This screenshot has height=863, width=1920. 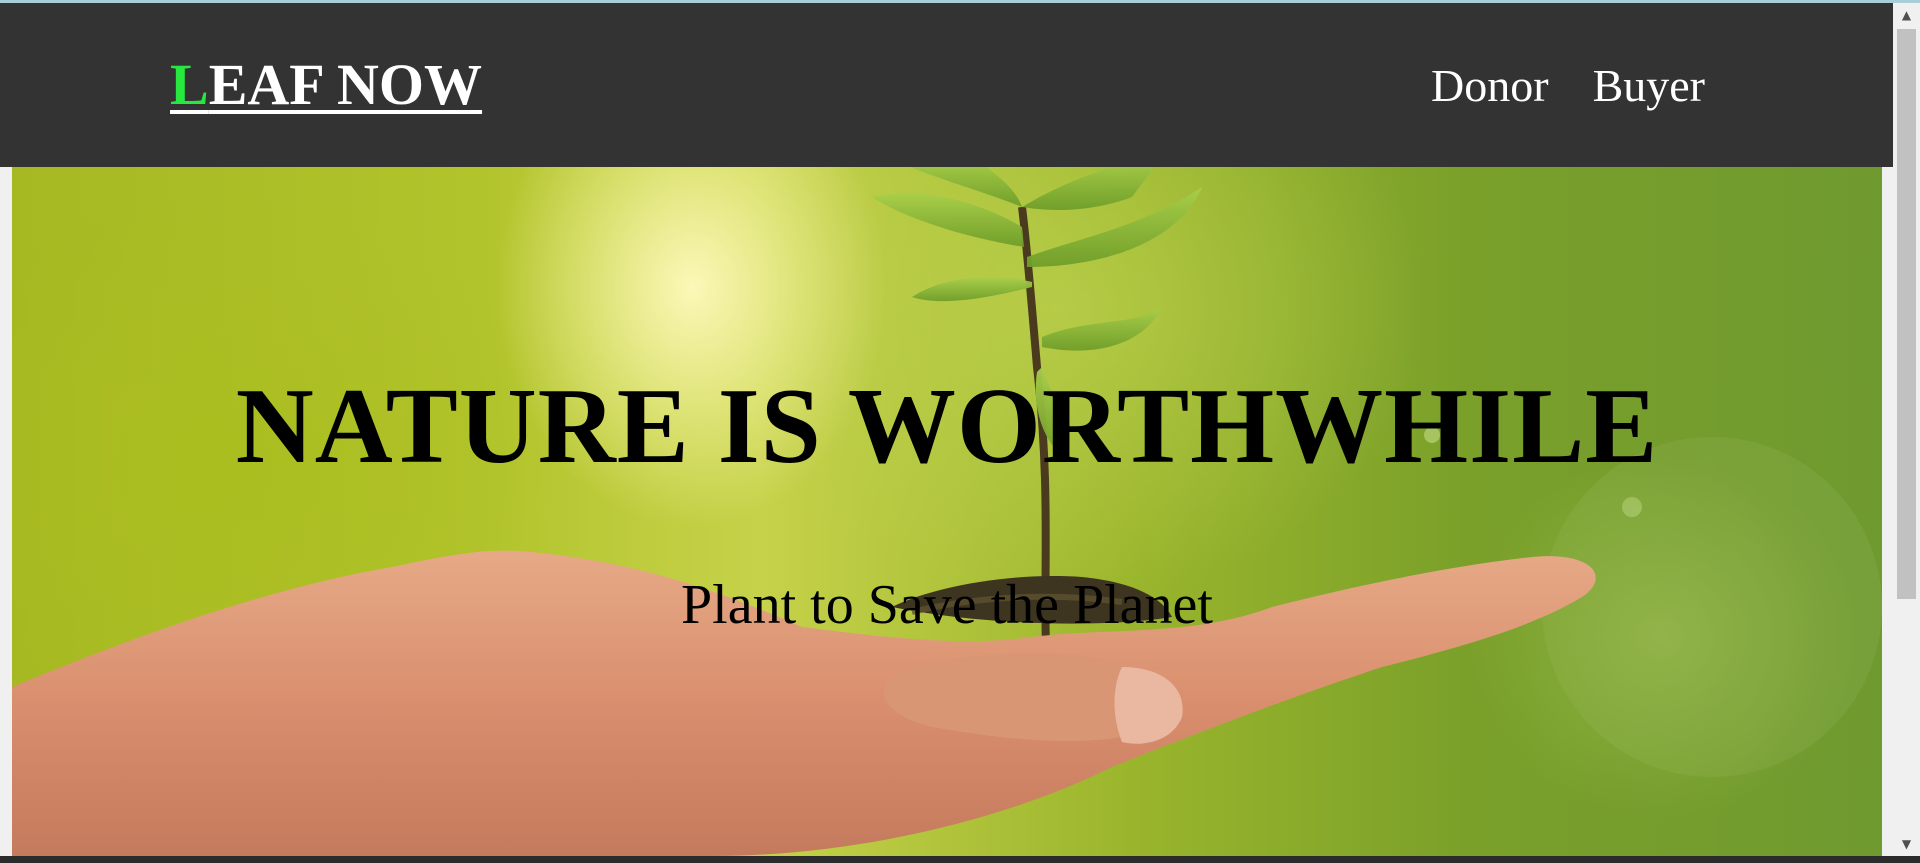 What do you see at coordinates (189, 84) in the screenshot?
I see `logo-first-letter: L` at bounding box center [189, 84].